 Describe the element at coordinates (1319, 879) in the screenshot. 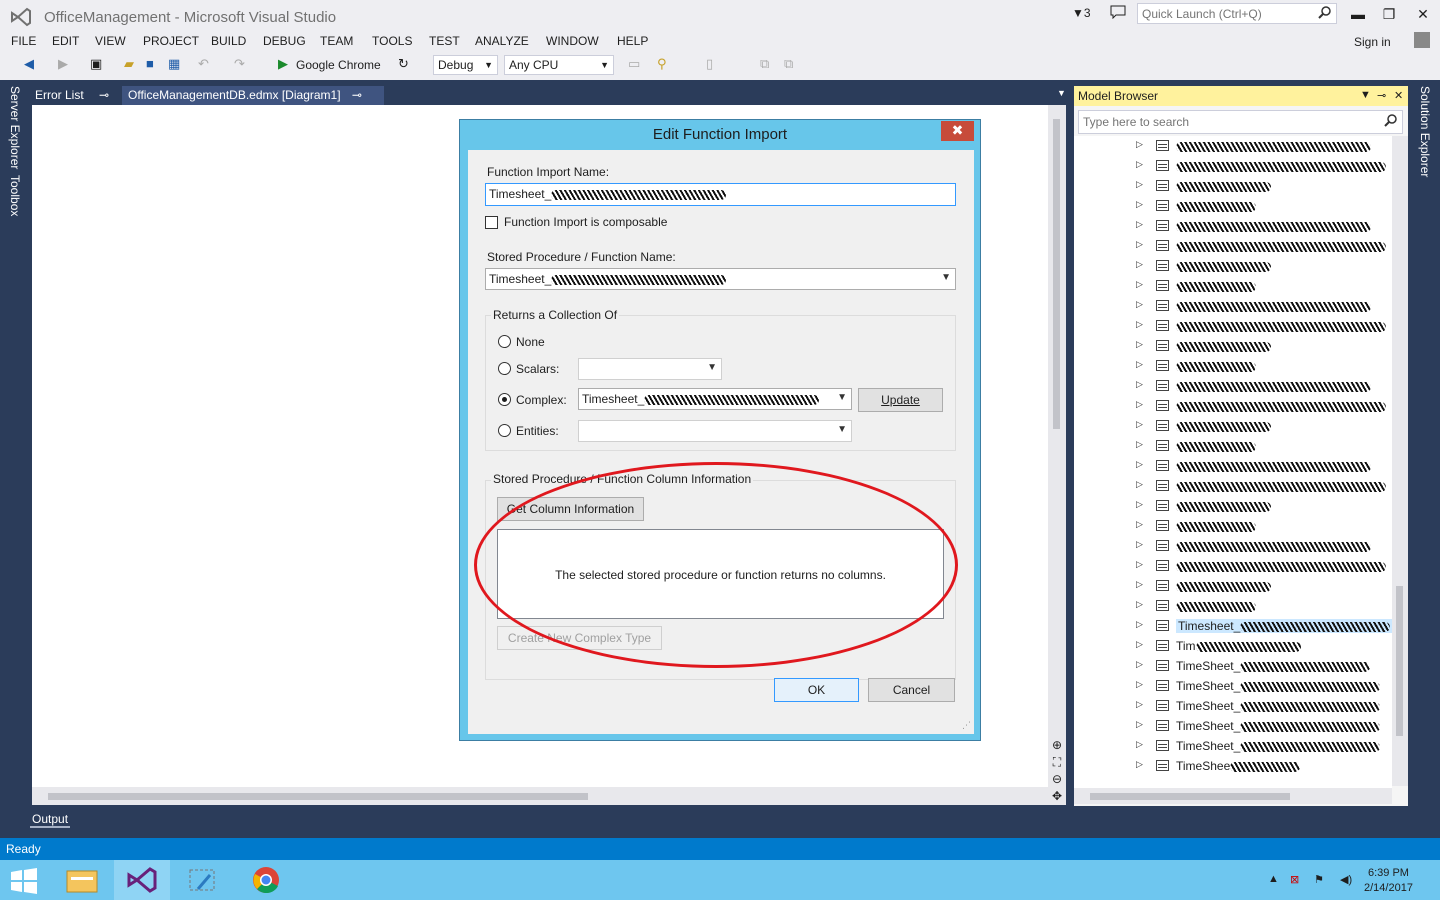

I see `action-center-icon: ⚑` at that location.